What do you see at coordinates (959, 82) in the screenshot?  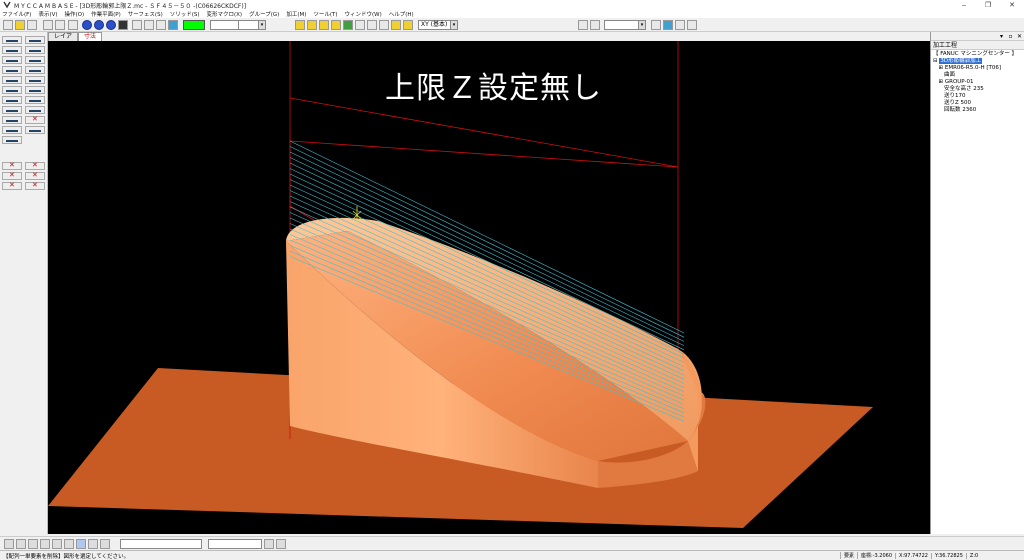 I see `tree-group: GROUP-01` at bounding box center [959, 82].